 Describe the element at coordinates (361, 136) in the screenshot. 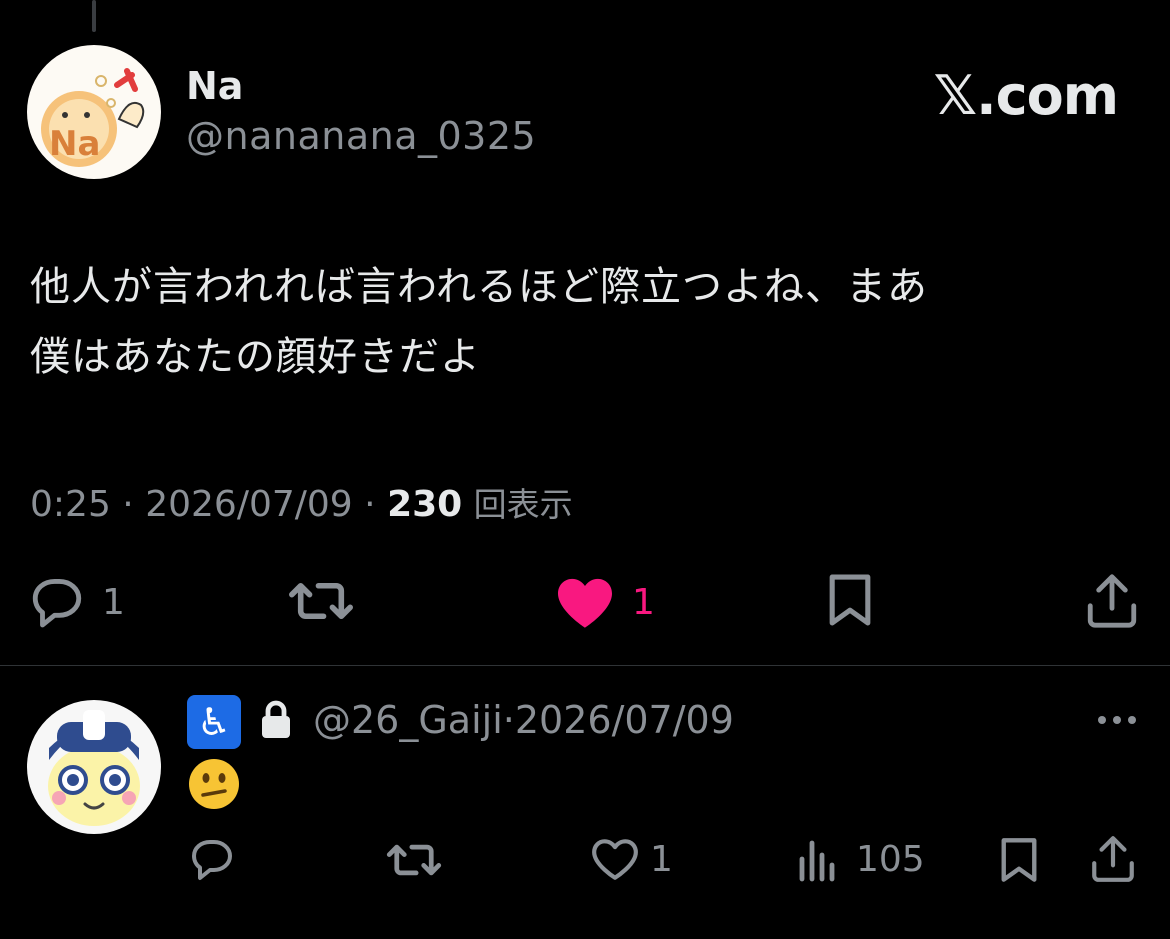

I see `author-handle: @nanana​na_0325` at that location.